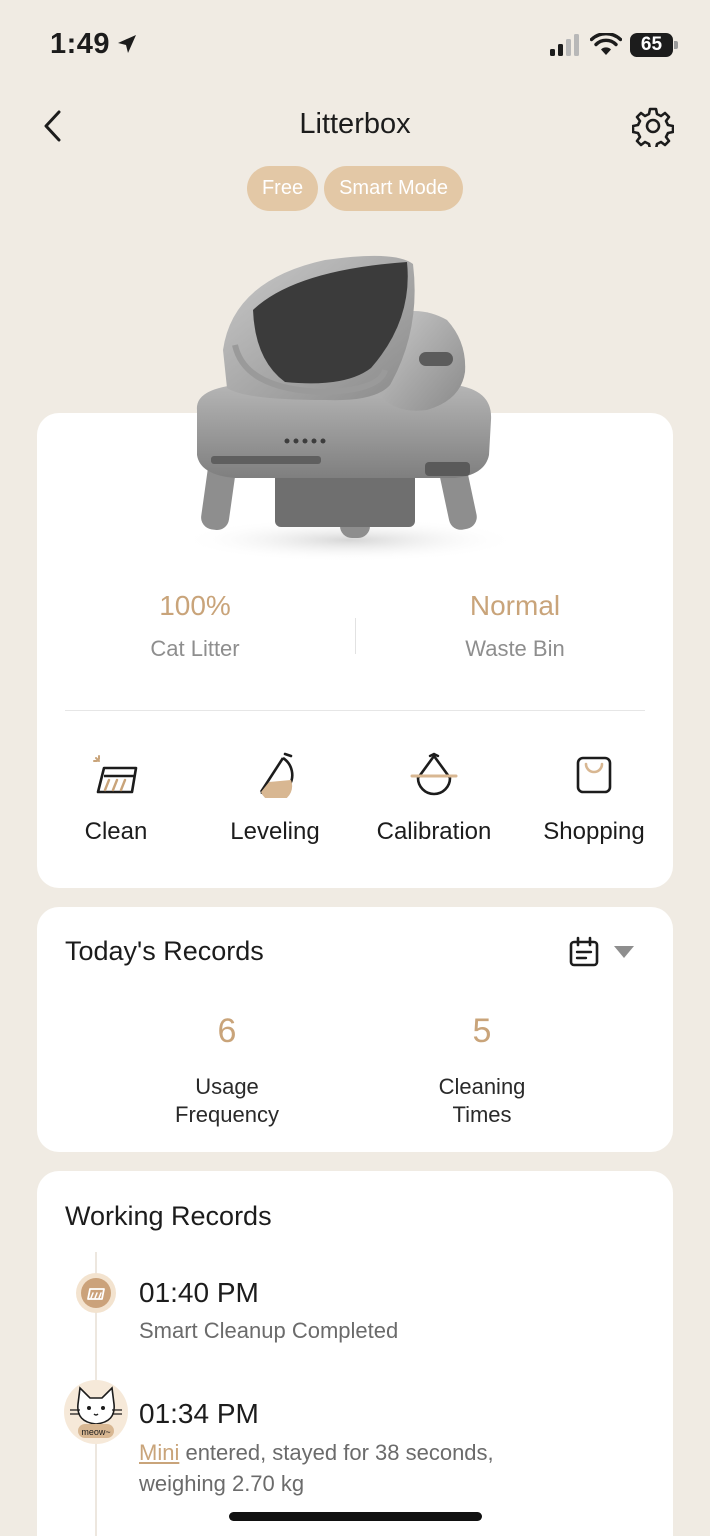 This screenshot has width=710, height=1536. I want to click on dropdown-caret-icon, so click(624, 952).